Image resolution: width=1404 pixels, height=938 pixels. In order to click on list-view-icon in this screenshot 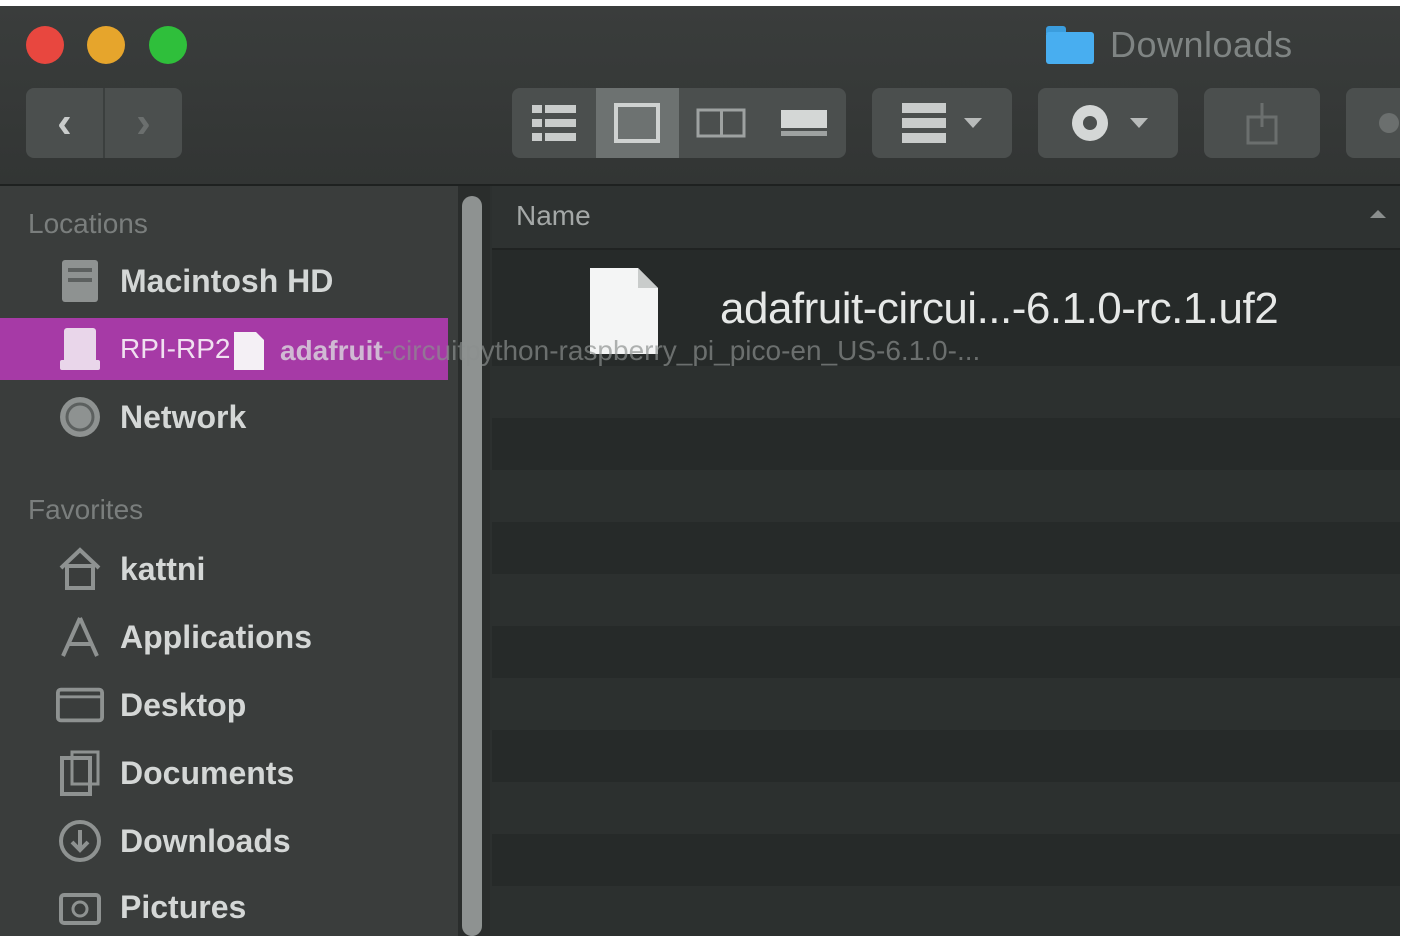, I will do `click(553, 123)`.